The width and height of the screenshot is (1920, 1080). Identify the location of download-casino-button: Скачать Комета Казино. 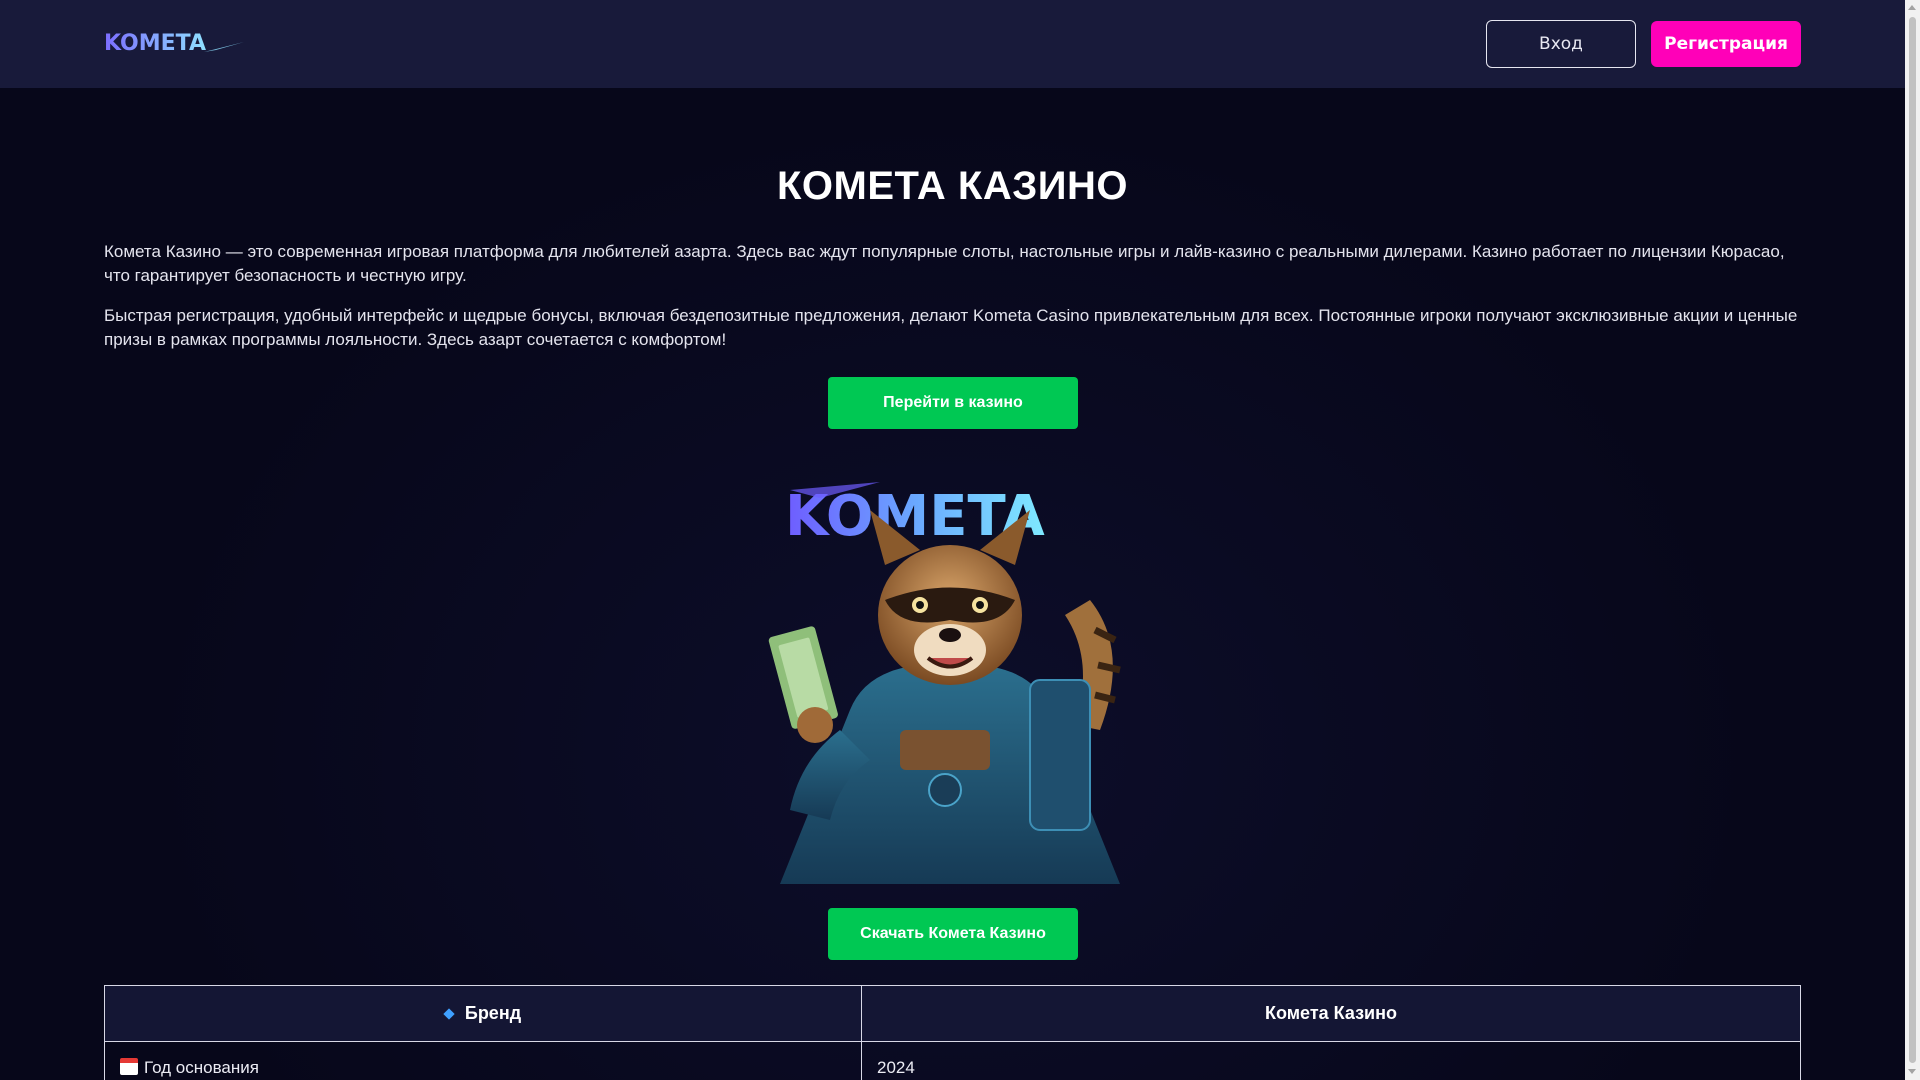
(953, 934).